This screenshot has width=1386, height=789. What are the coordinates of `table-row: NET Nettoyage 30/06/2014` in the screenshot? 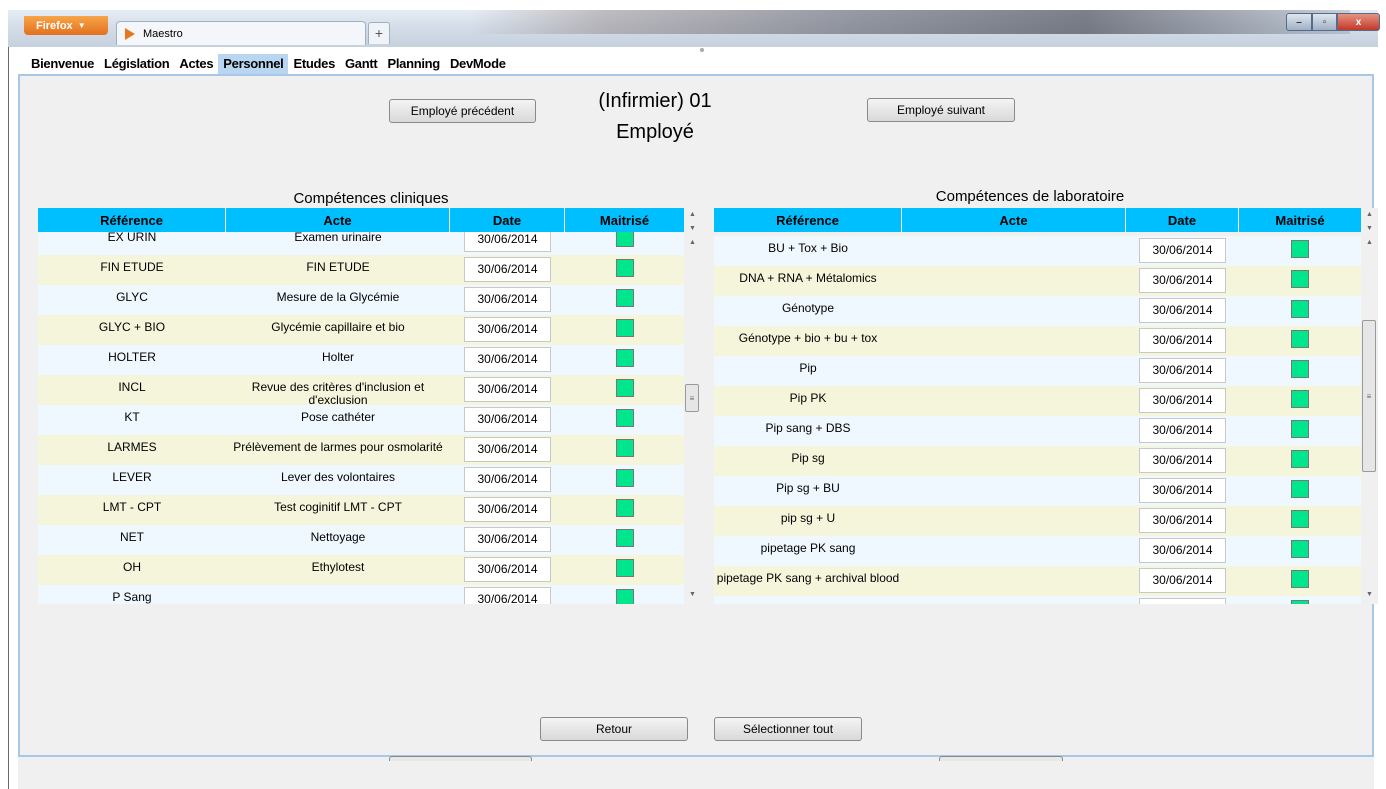 It's located at (361, 540).